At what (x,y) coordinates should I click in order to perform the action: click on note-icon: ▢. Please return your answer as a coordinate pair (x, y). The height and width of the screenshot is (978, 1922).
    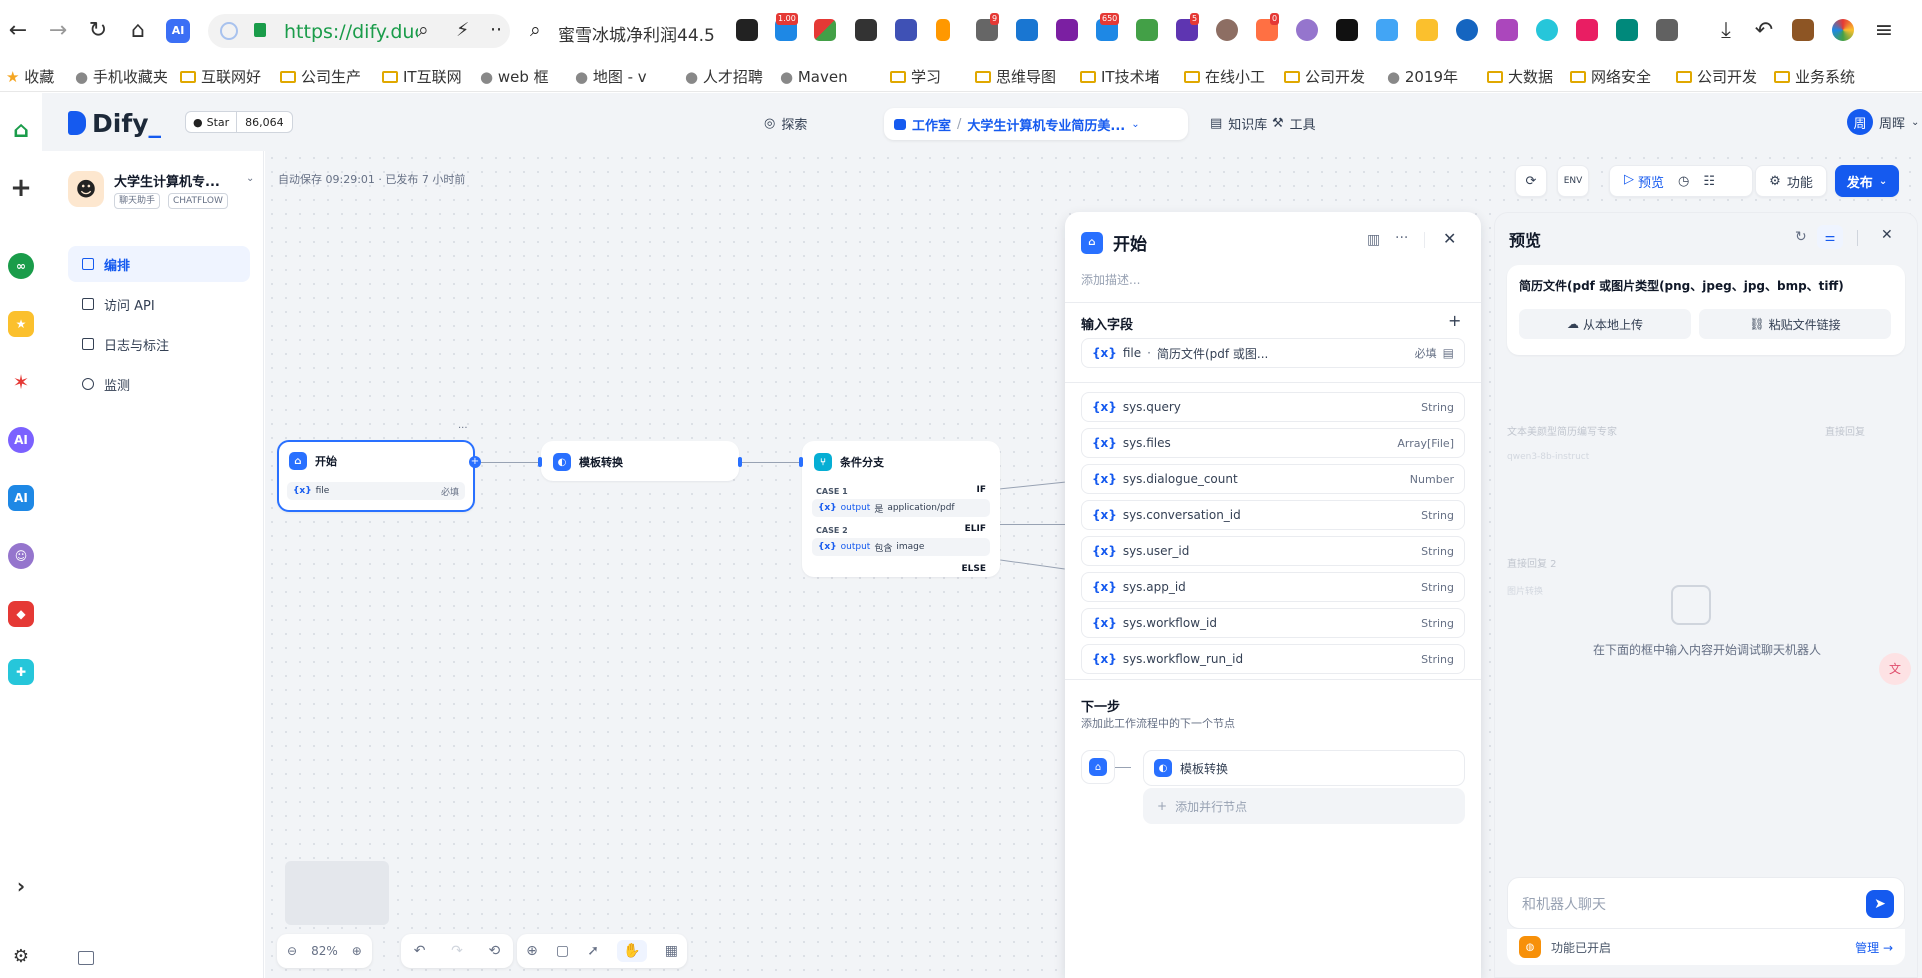
    Looking at the image, I should click on (562, 951).